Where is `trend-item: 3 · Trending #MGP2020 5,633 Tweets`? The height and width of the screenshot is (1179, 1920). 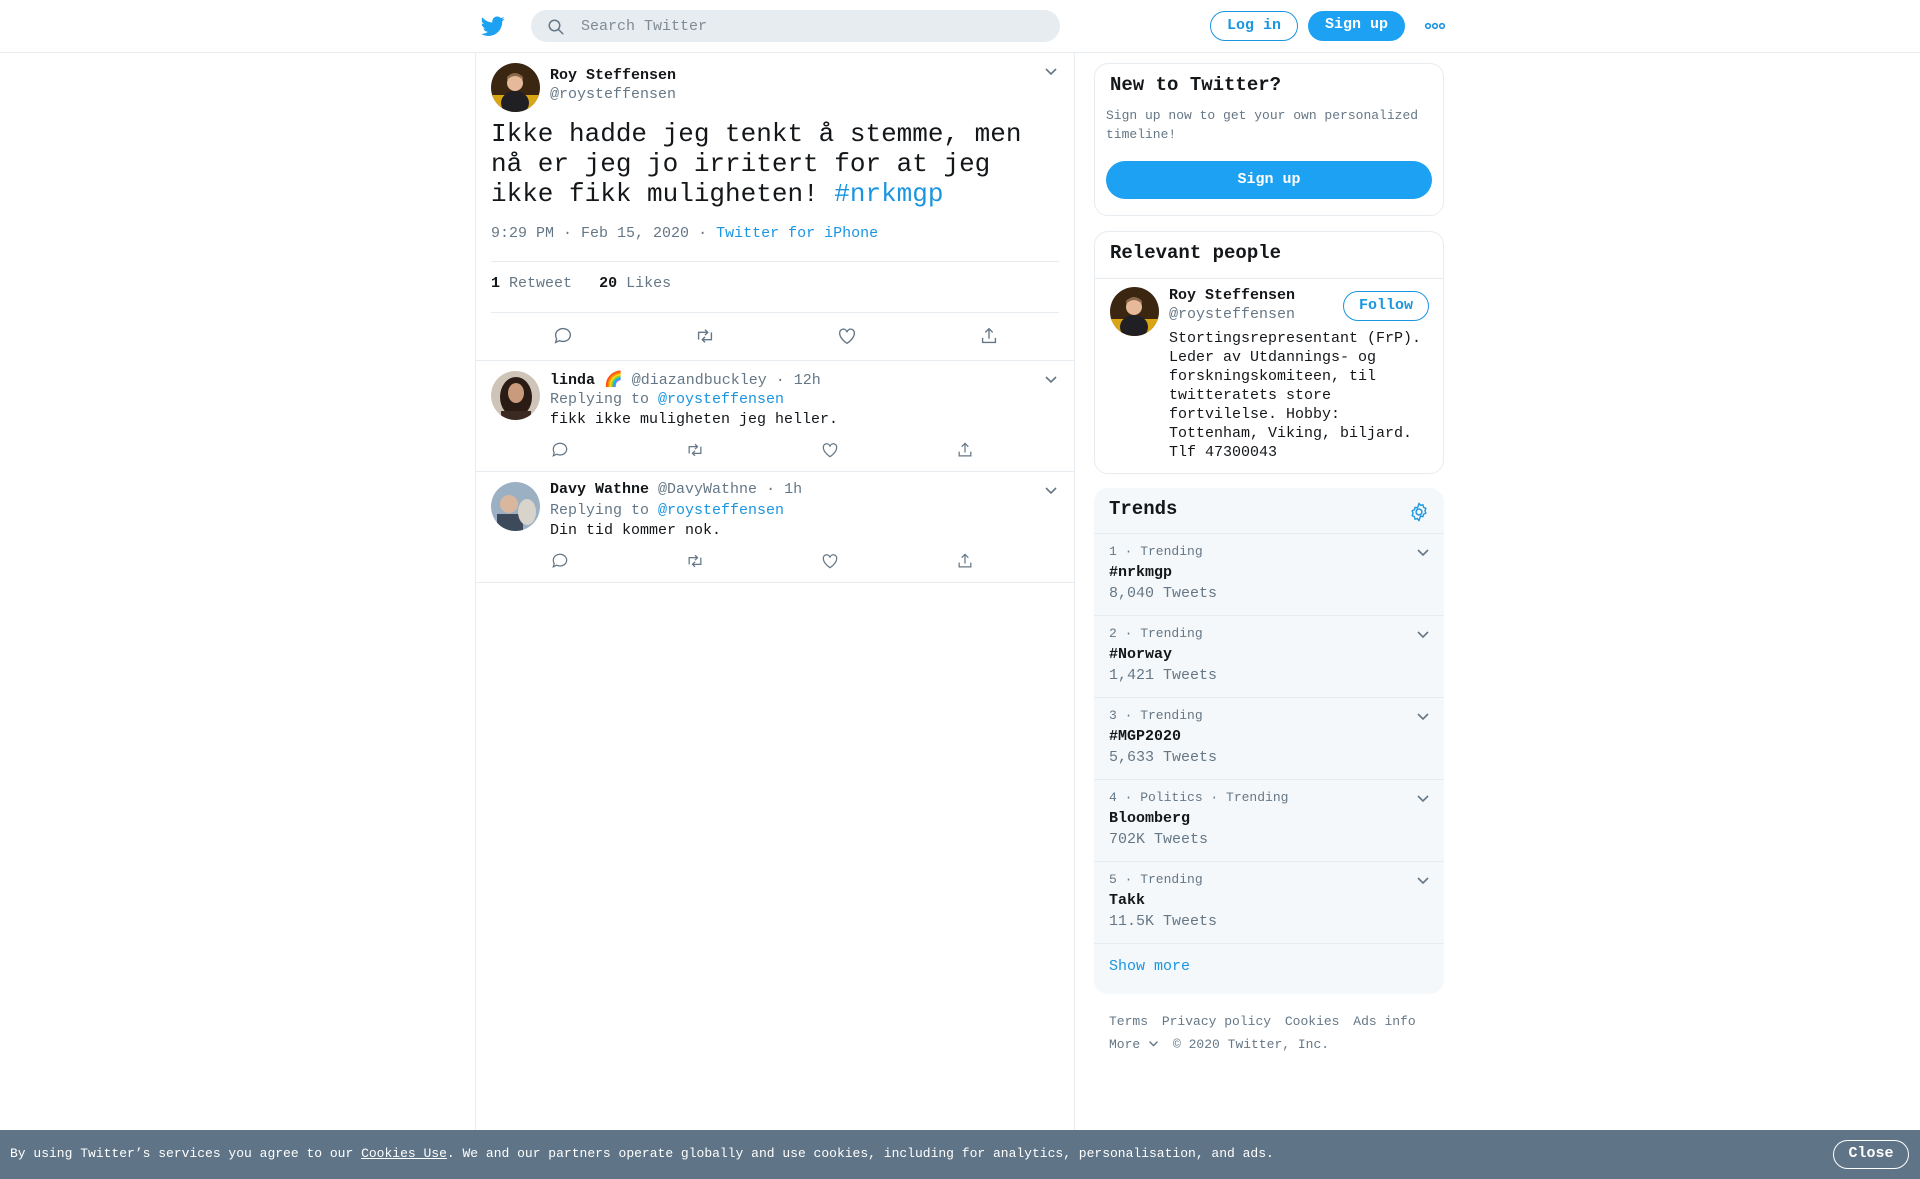
trend-item: 3 · Trending #MGP2020 5,633 Tweets is located at coordinates (1269, 739).